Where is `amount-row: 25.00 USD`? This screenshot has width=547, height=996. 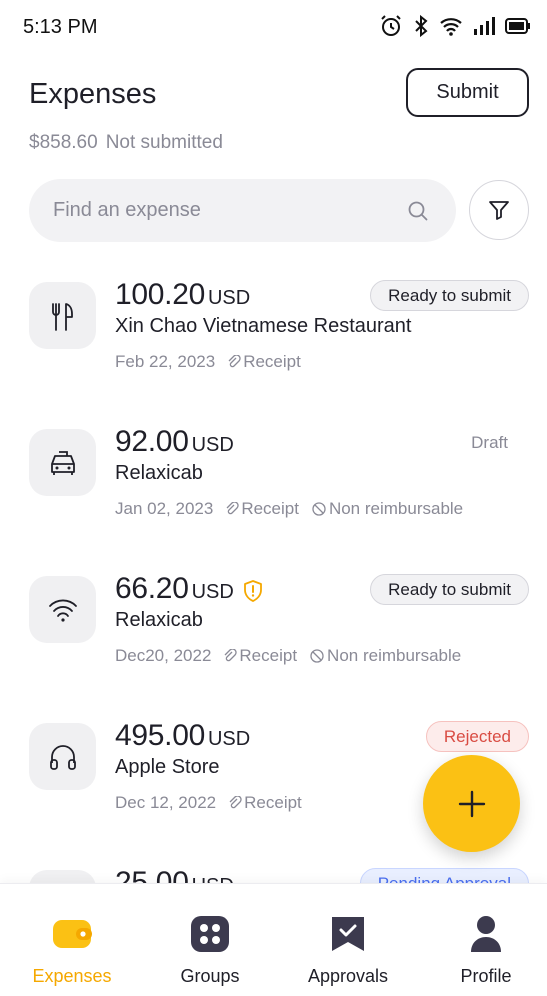 amount-row: 25.00 USD is located at coordinates (174, 874).